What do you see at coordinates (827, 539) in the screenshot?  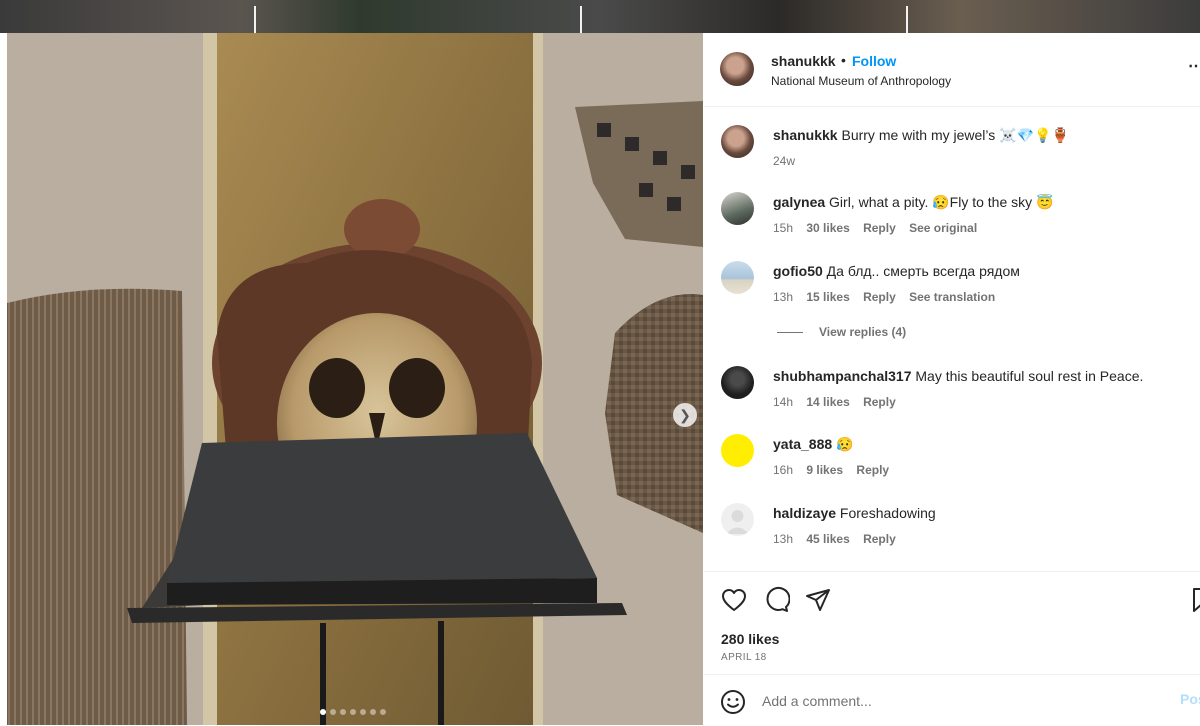 I see `comment-likes: 45 likes` at bounding box center [827, 539].